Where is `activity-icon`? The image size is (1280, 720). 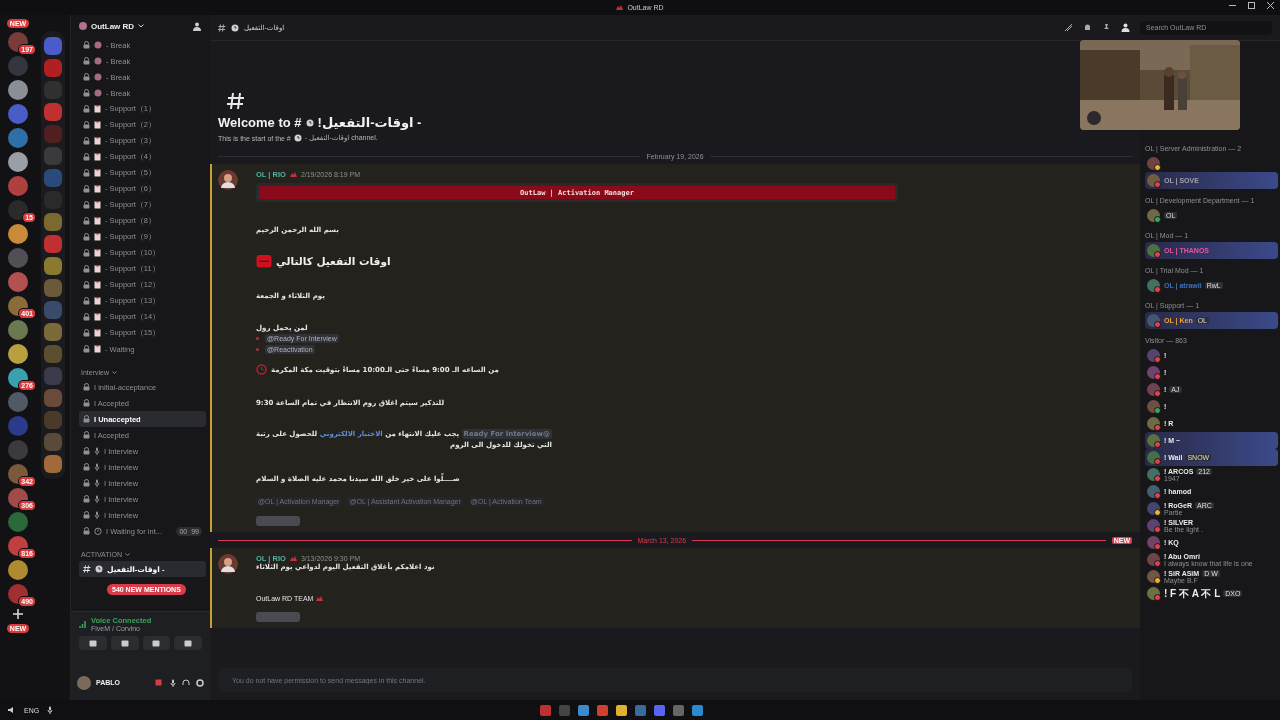
activity-icon is located at coordinates (156, 643).